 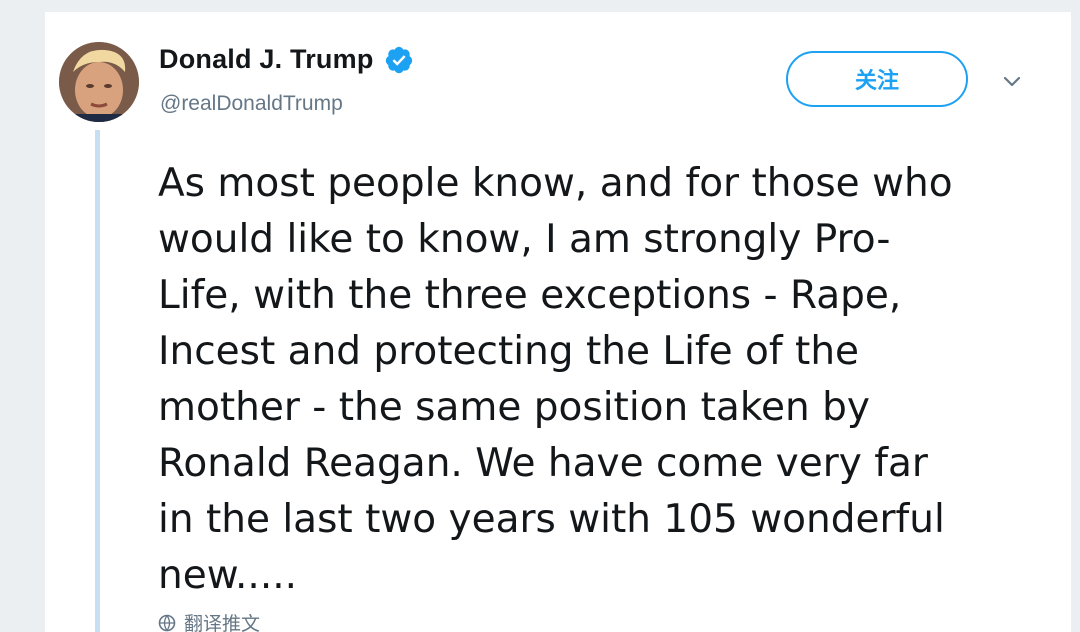 I want to click on display-name: Donald J. Trump, so click(x=266, y=59).